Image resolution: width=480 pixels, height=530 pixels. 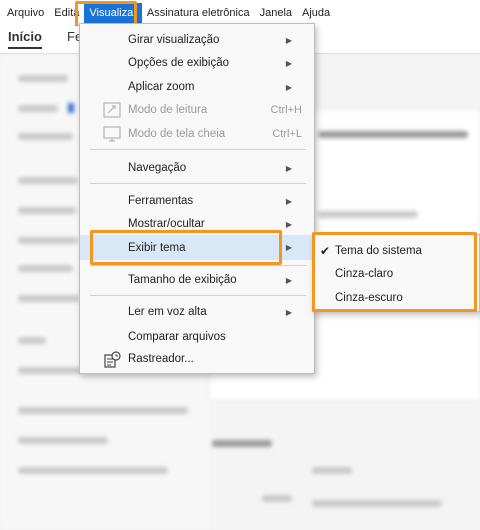 I want to click on menu-item-label: Navegação, so click(x=157, y=168).